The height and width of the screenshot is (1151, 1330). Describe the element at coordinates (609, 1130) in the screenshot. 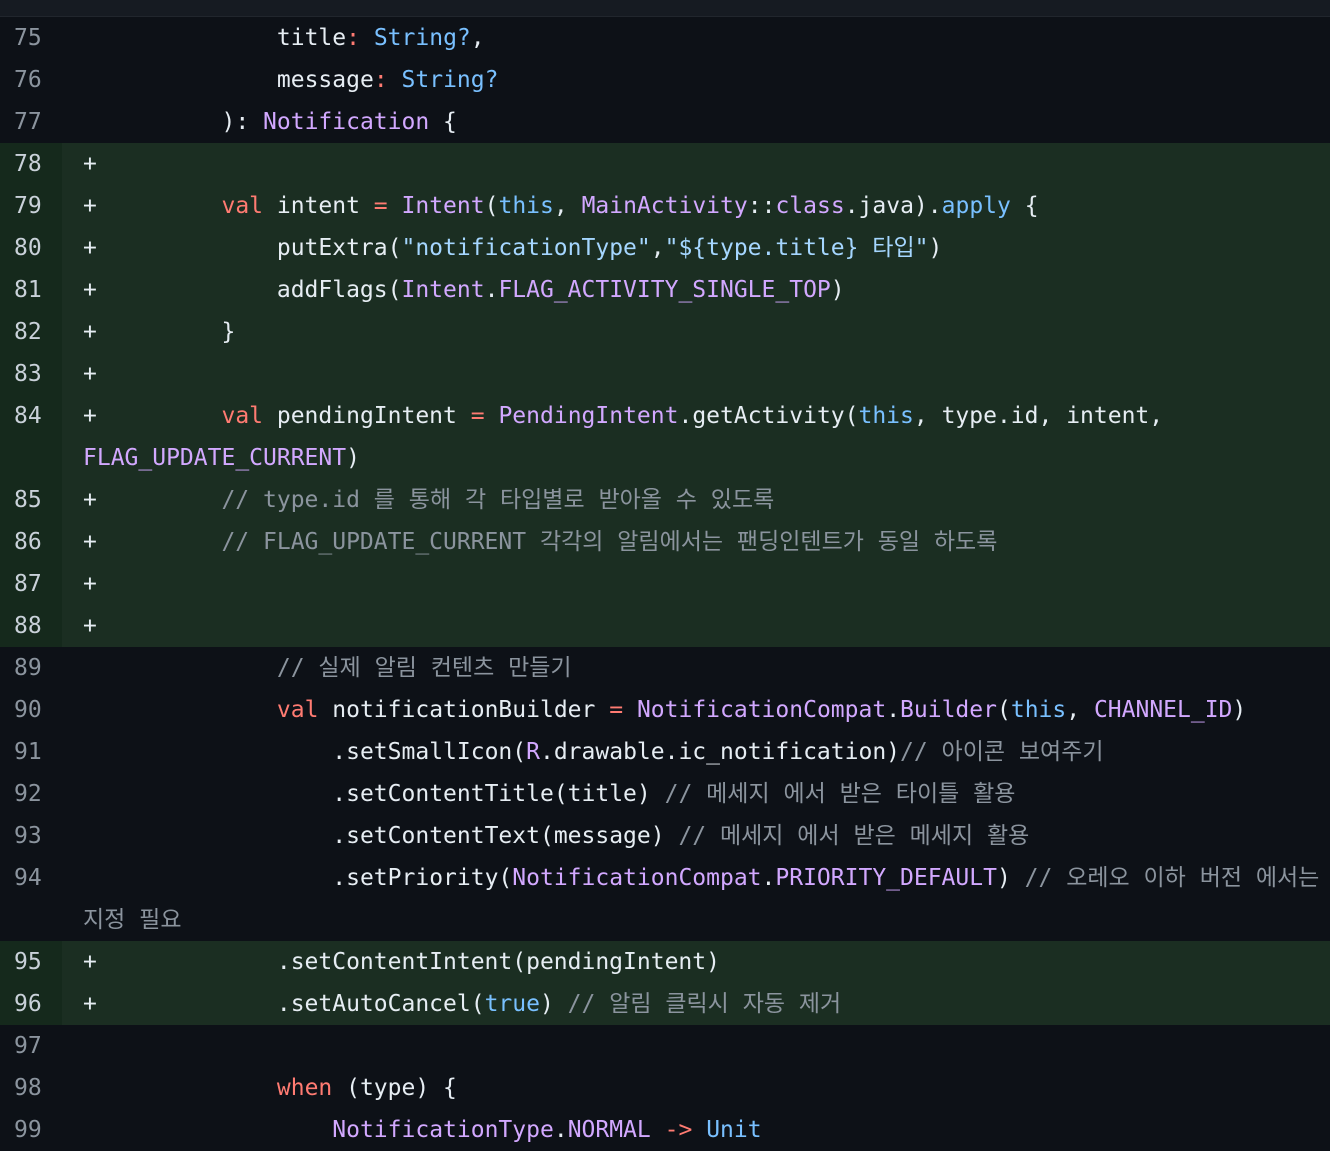

I see `code-token: NORMAL` at that location.